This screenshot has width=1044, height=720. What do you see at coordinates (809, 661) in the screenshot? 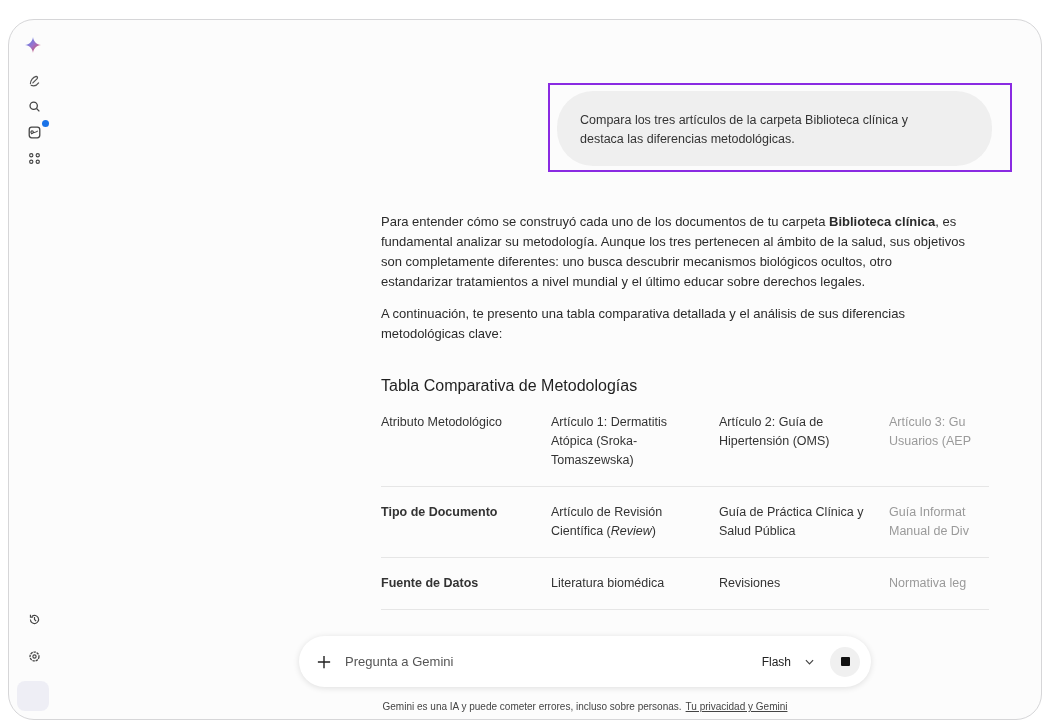
I see `chevron-down-icon` at bounding box center [809, 661].